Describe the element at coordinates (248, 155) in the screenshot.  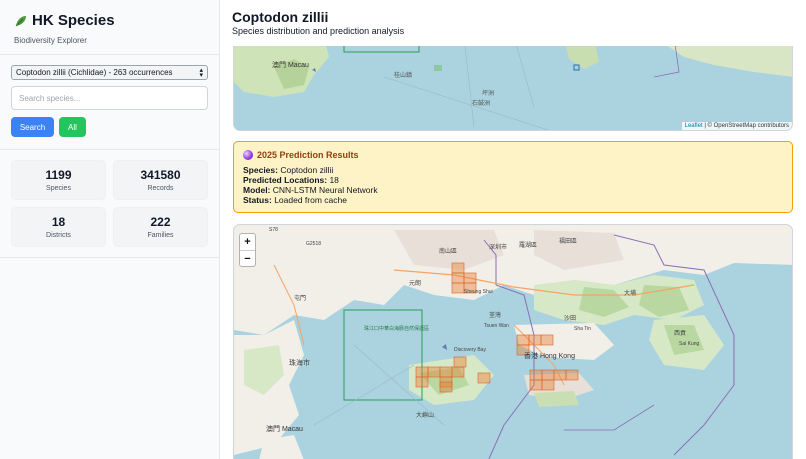
I see `crystal-ball-icon` at that location.